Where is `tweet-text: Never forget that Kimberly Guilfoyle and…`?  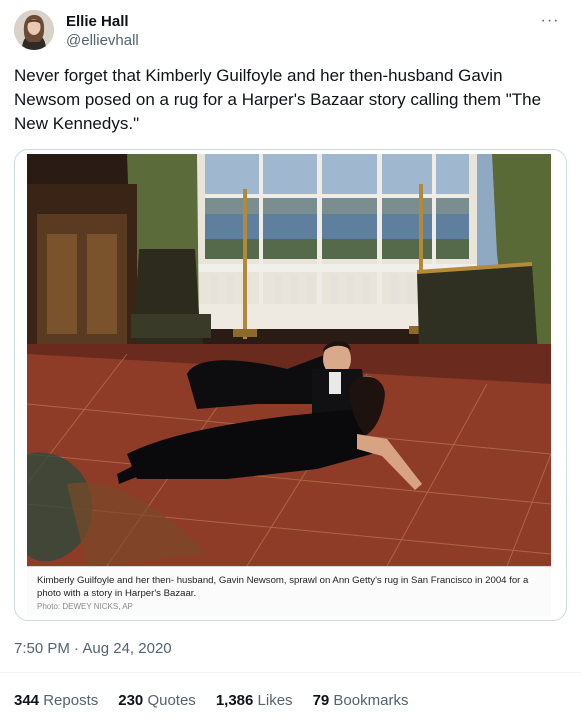 tweet-text: Never forget that Kimberly Guilfoyle and… is located at coordinates (278, 99).